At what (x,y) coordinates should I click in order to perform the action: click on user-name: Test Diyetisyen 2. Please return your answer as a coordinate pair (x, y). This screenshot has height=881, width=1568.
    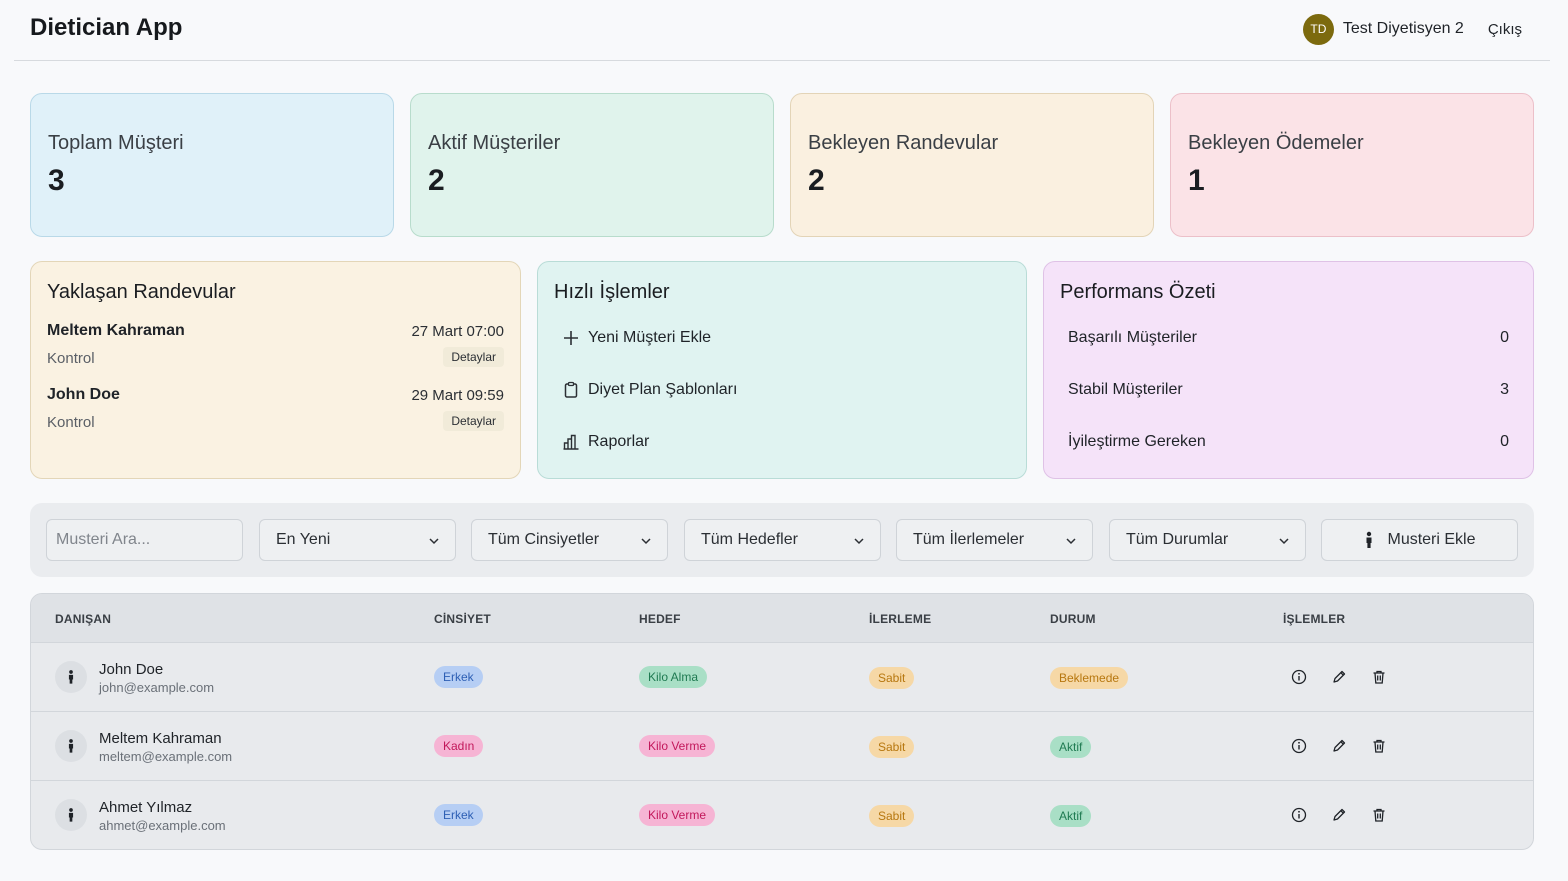
    Looking at the image, I should click on (1403, 28).